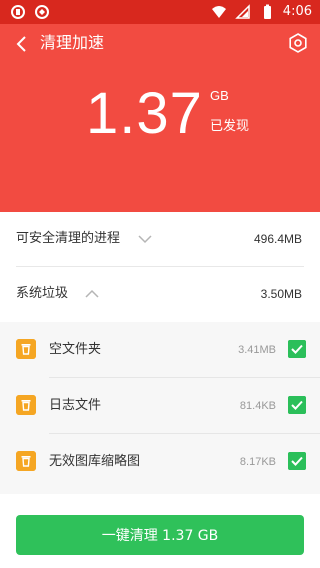 The image size is (320, 568). I want to click on list-item: 空文件夹 3.41MB, so click(160, 350).